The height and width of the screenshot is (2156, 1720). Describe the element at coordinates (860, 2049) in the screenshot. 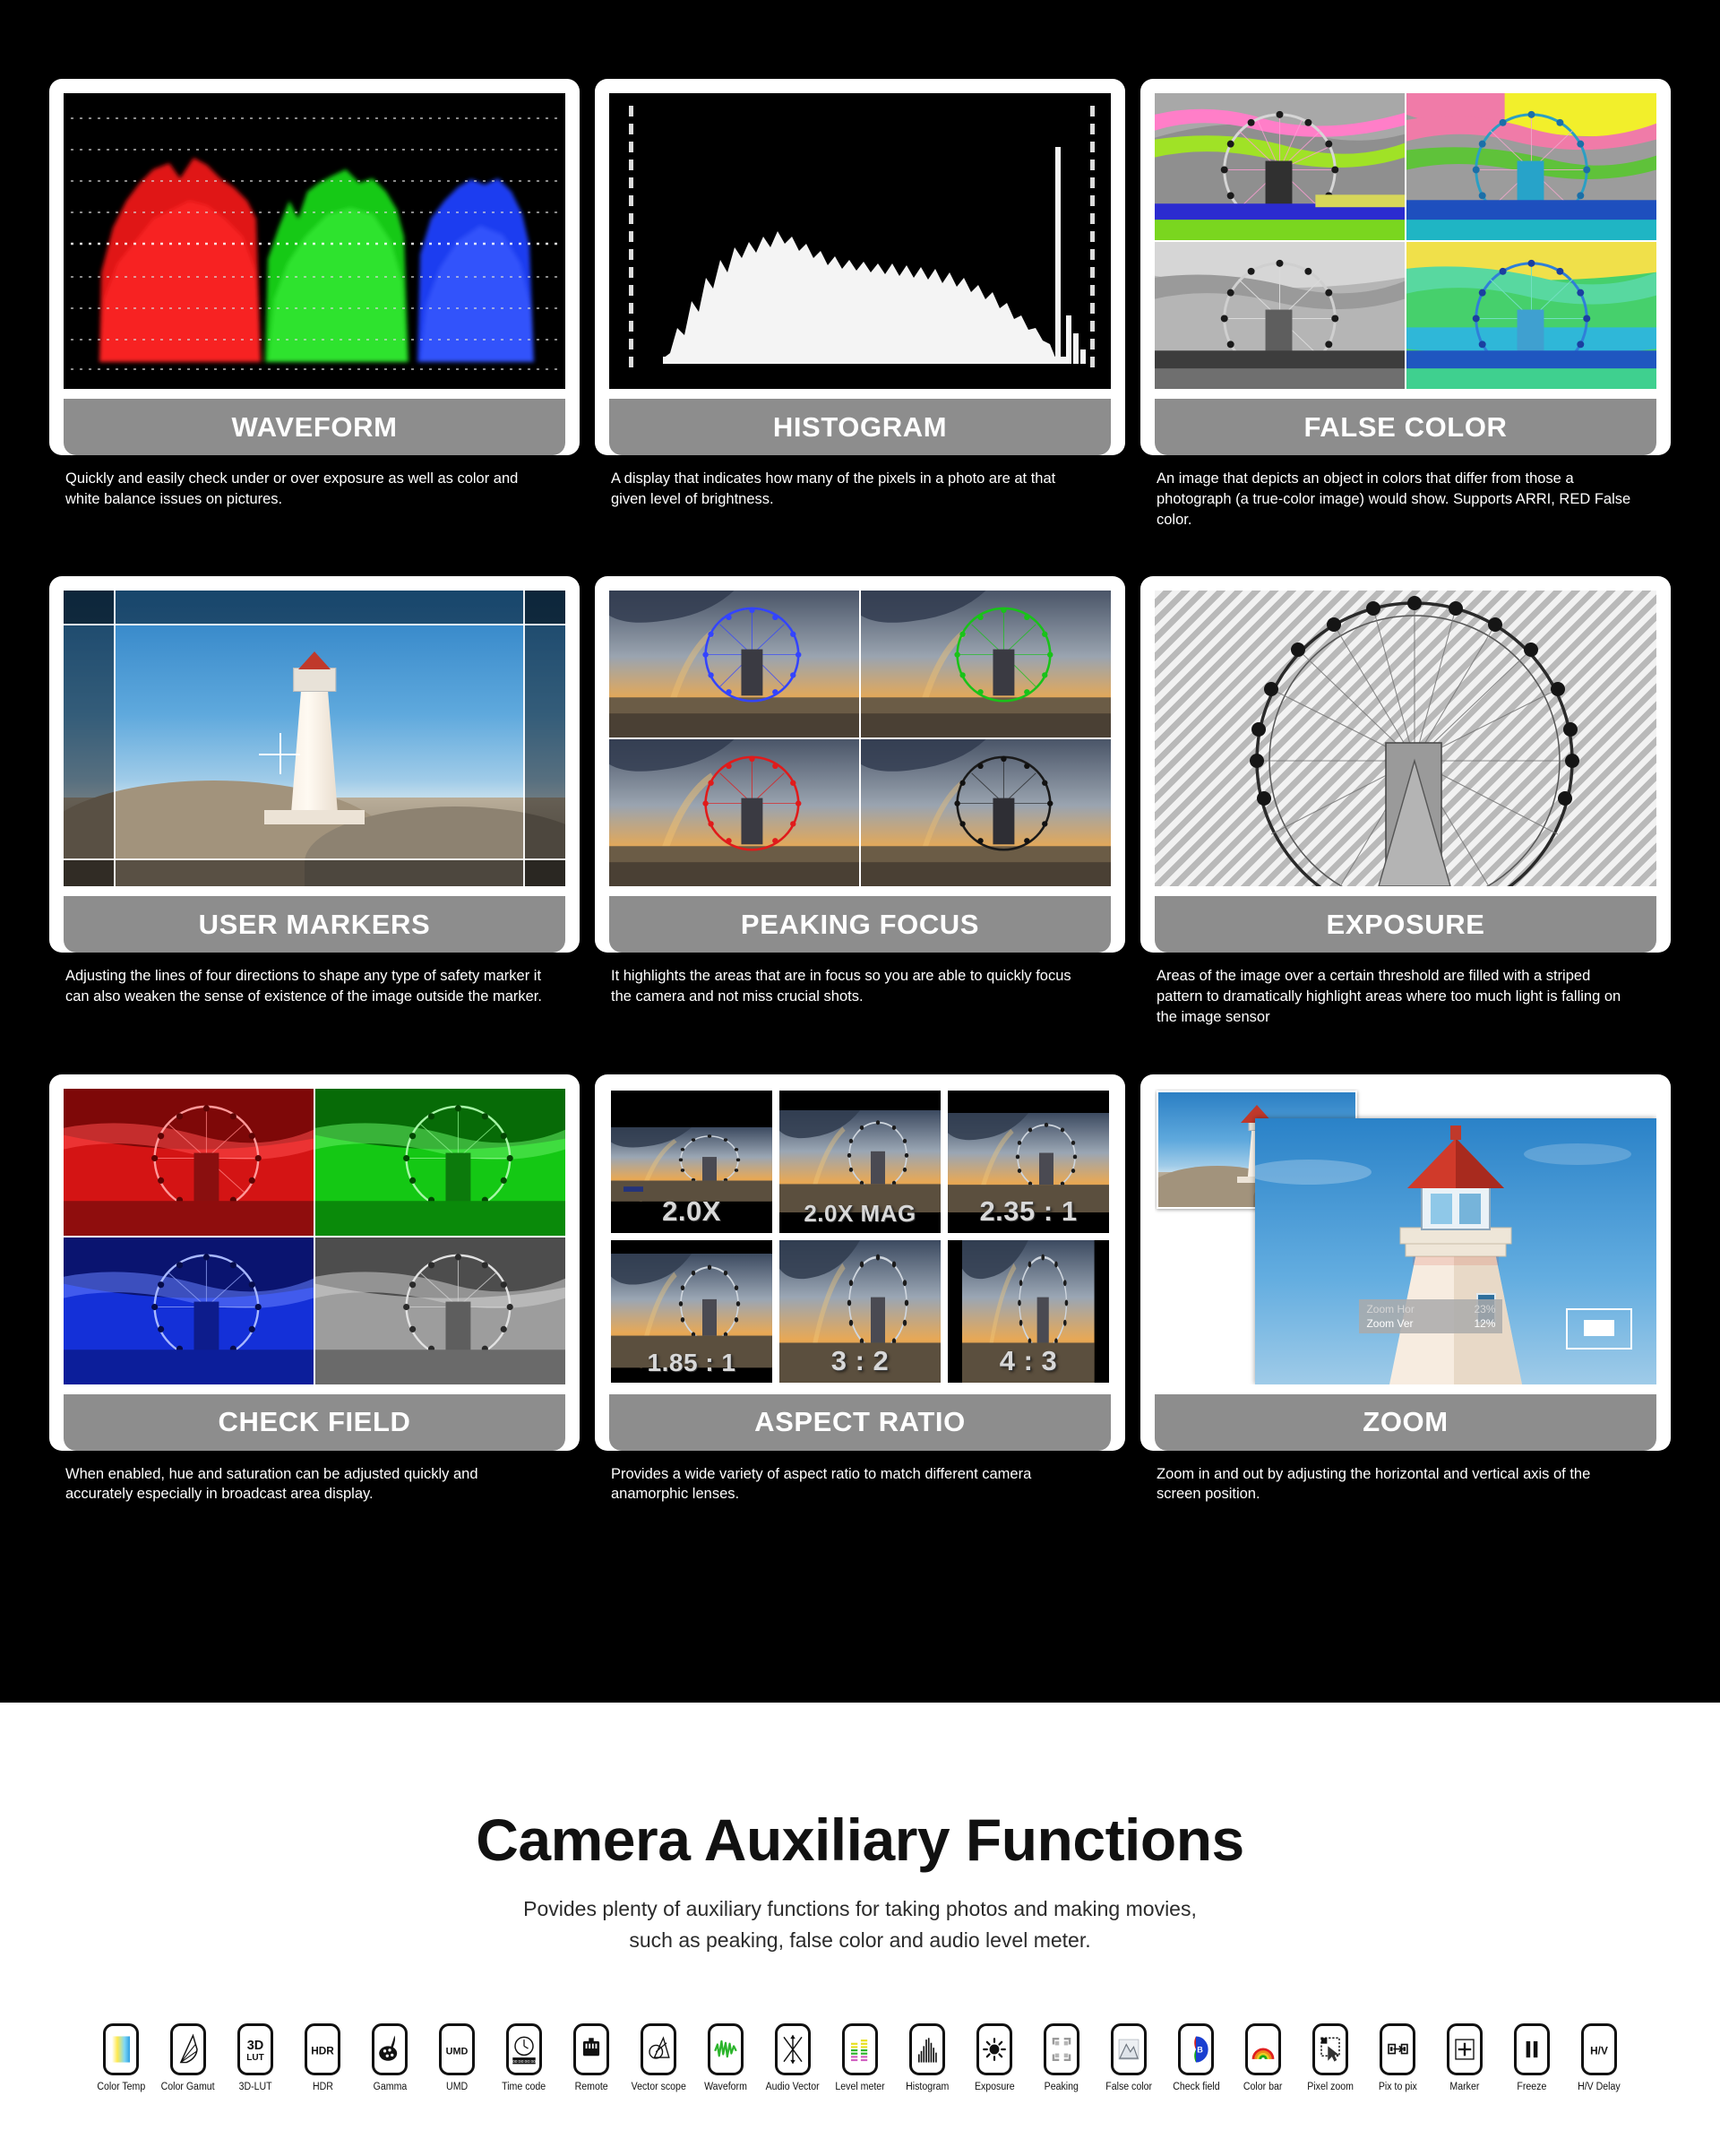

I see `level-meter-icon` at that location.